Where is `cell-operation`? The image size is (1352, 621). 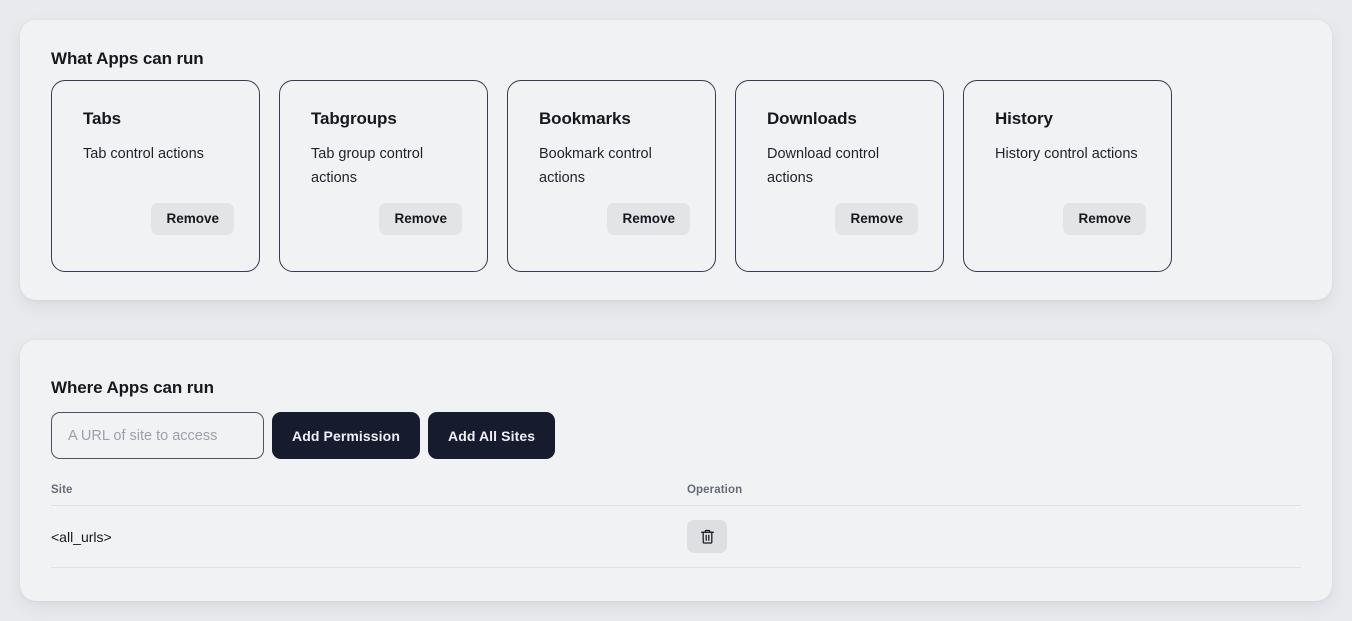 cell-operation is located at coordinates (994, 536).